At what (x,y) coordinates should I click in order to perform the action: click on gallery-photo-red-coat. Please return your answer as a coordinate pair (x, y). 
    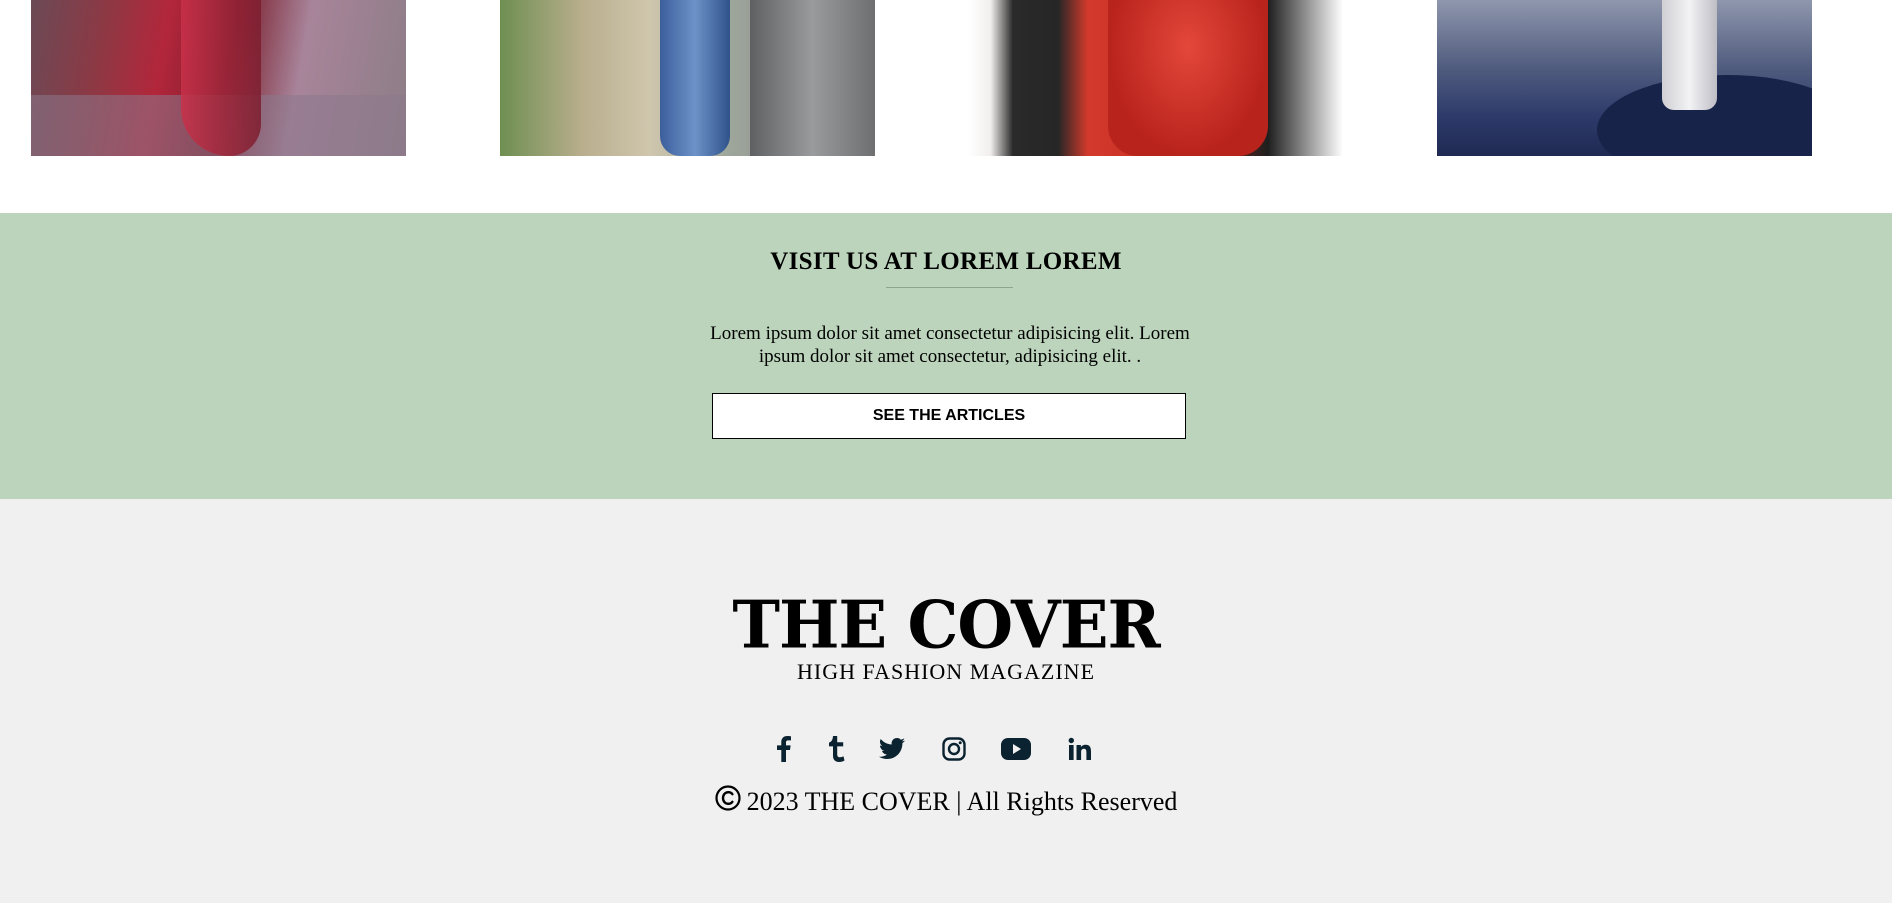
    Looking at the image, I should click on (1155, 78).